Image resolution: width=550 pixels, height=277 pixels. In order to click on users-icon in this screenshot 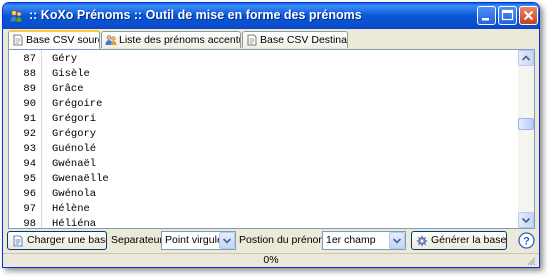, I will do `click(111, 40)`.